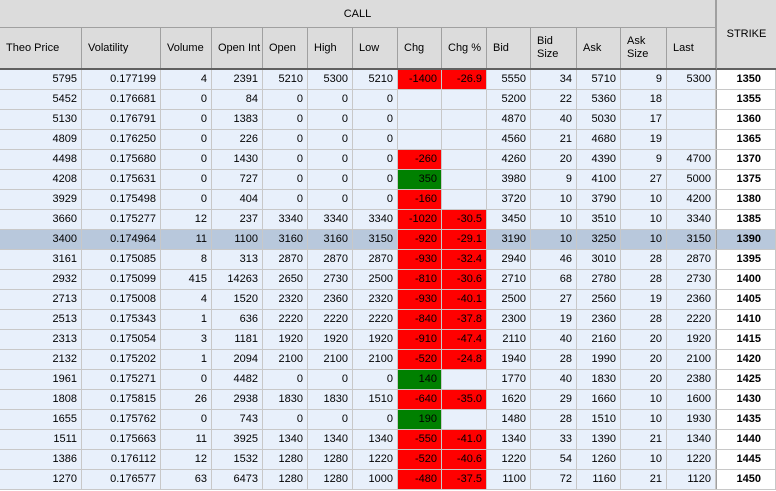 This screenshot has height=491, width=776. What do you see at coordinates (388, 140) in the screenshot?
I see `table-row: 4809 0.176250 0 226 0 0 0 4560 21 4680 19 1365` at bounding box center [388, 140].